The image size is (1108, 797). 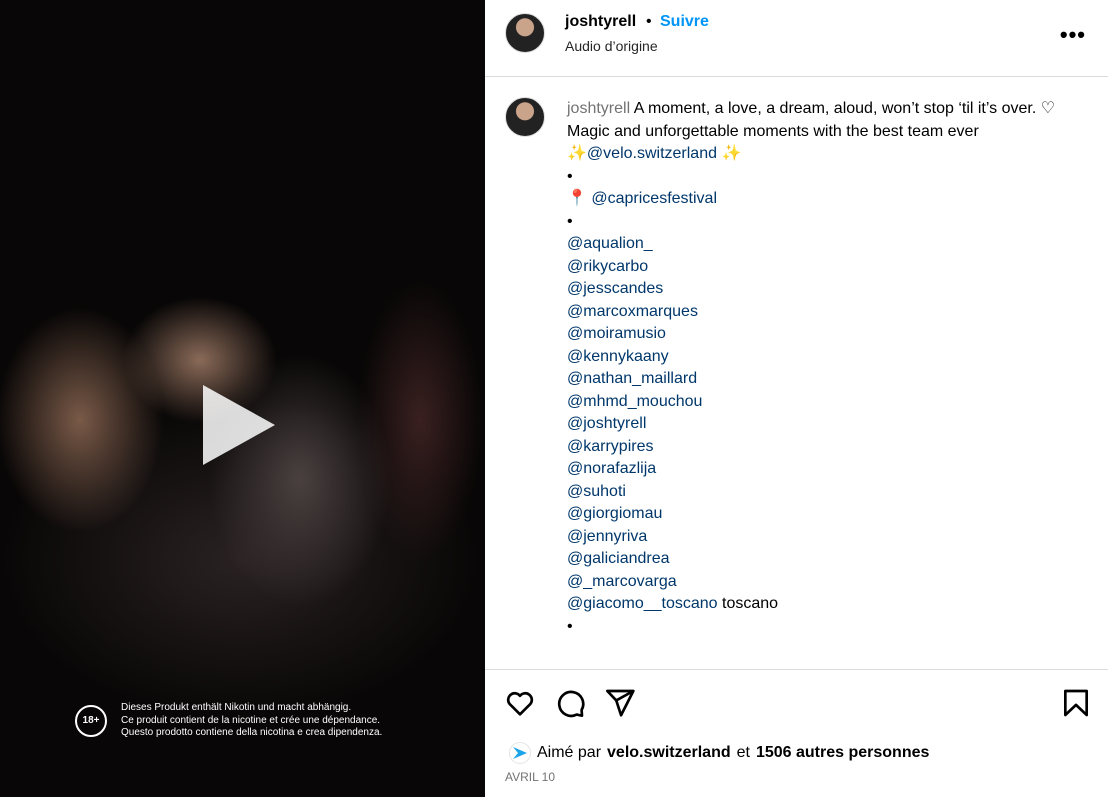 I want to click on likes-count-link: 1506 autres personnes, so click(x=842, y=753).